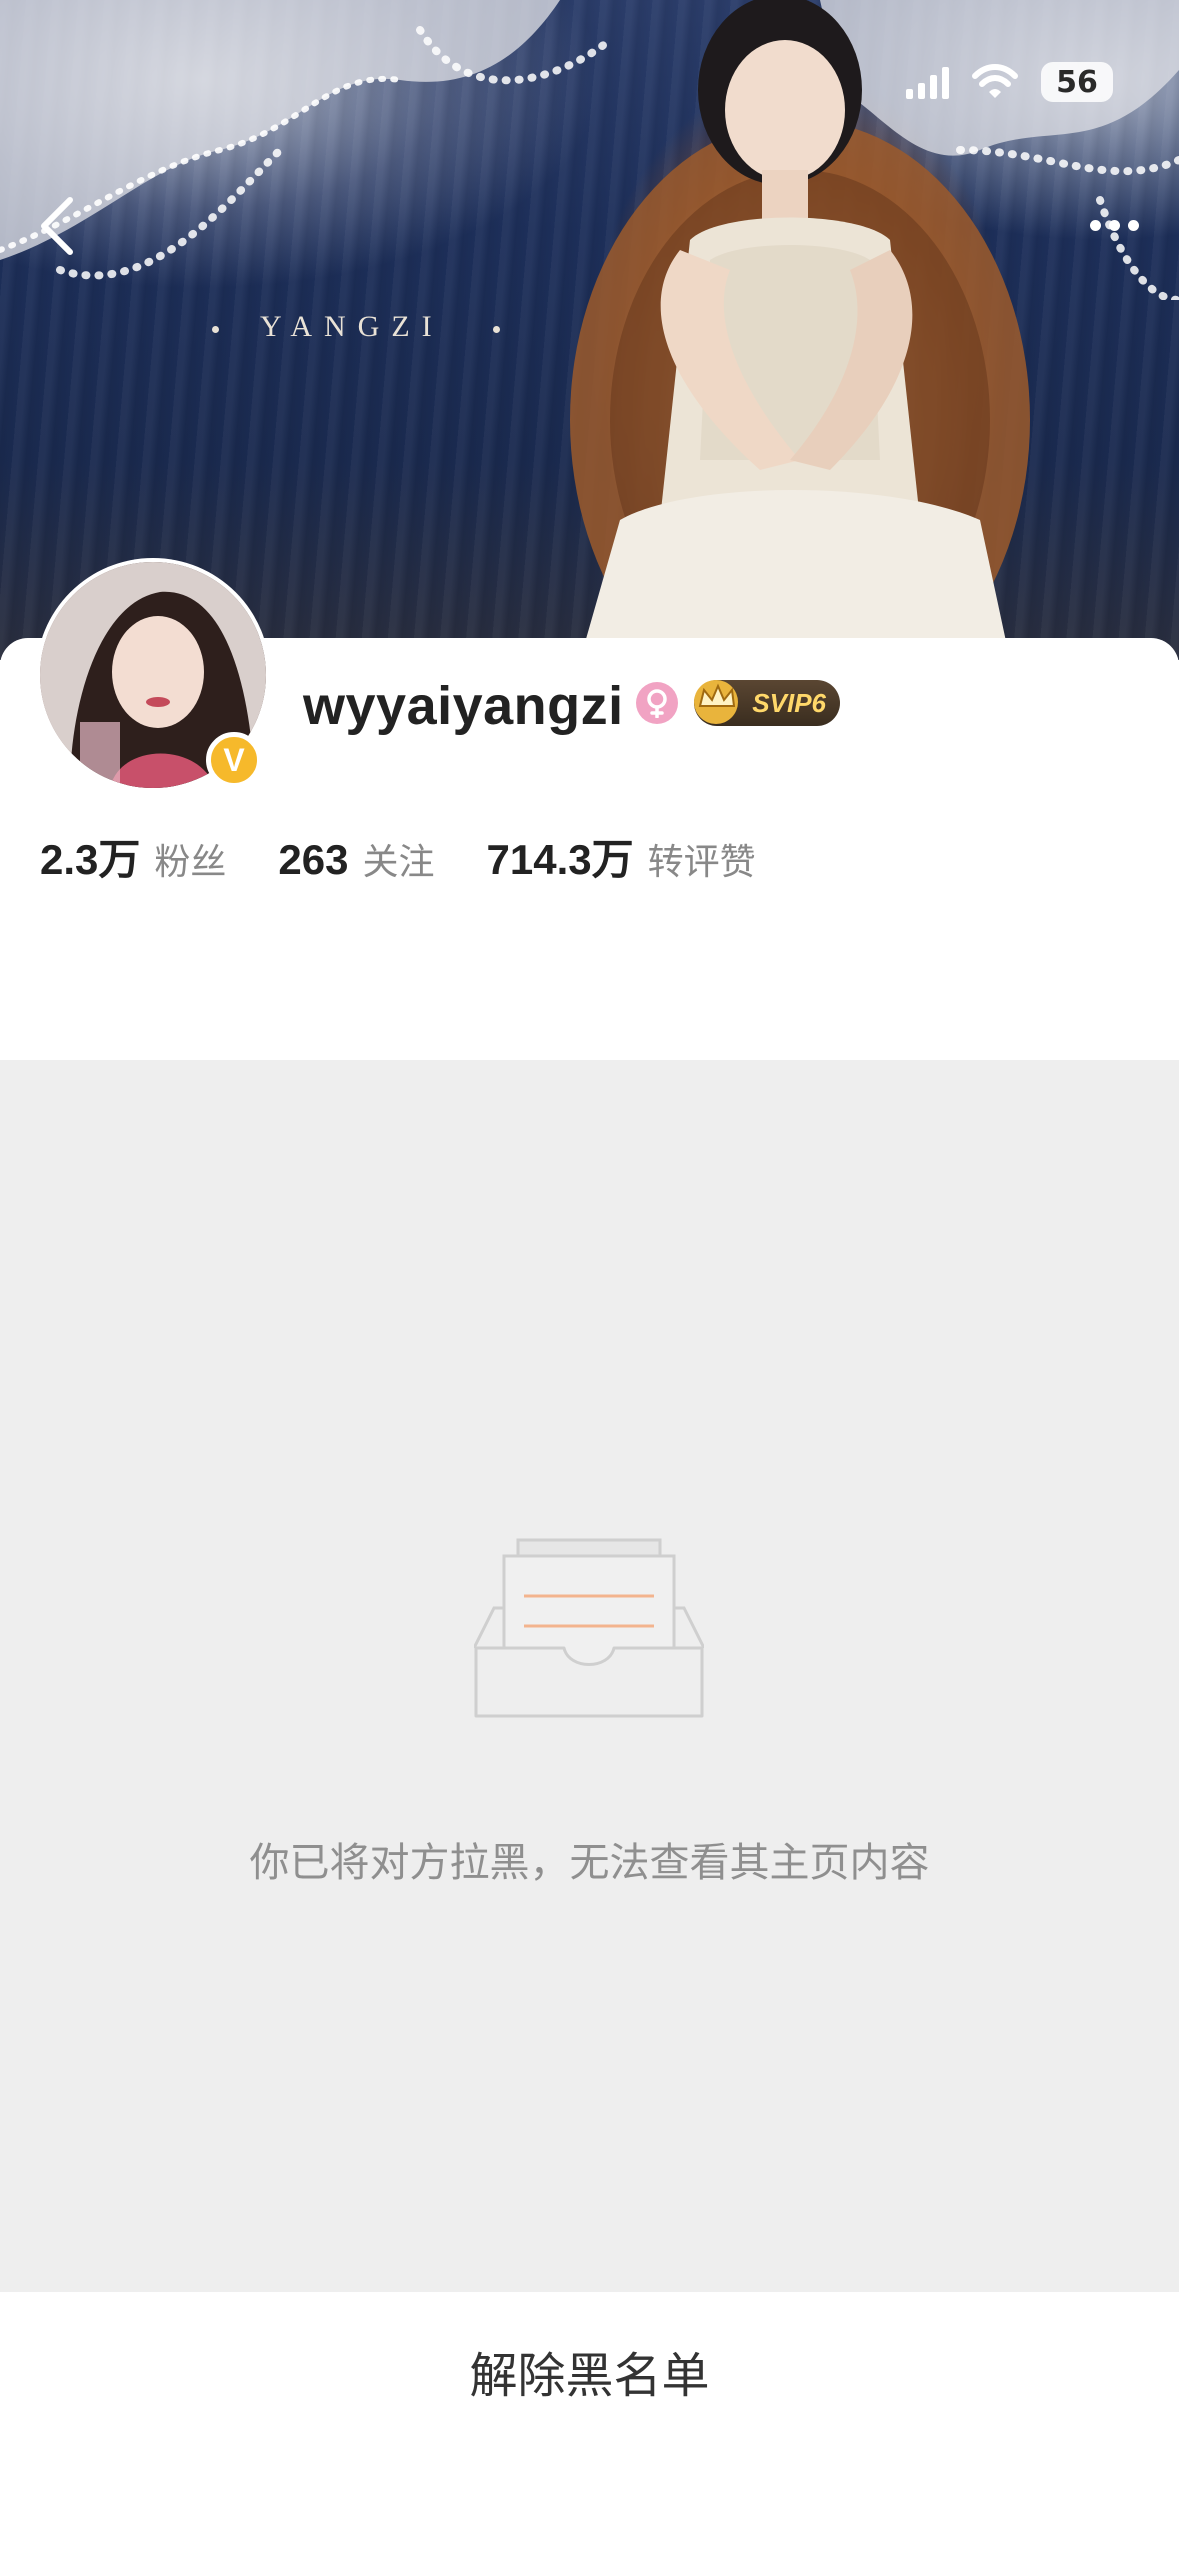 The height and width of the screenshot is (2556, 1179). I want to click on blocked-message: 你已将对方拉黑，无法查看其主页内容, so click(589, 1863).